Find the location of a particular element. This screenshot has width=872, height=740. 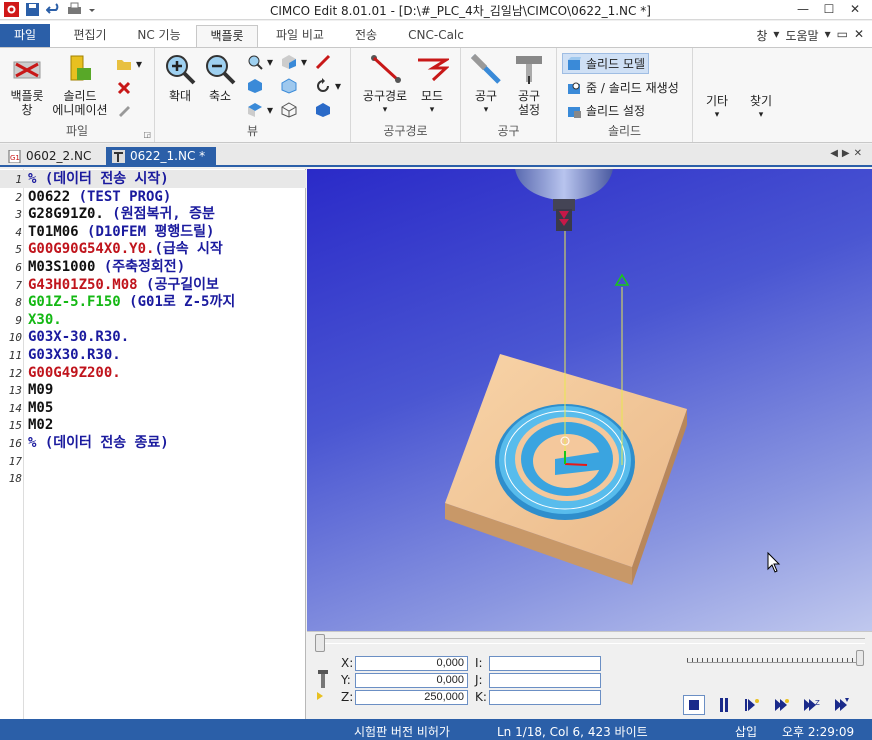

zoom-in-button: 확대 is located at coordinates (180, 77).